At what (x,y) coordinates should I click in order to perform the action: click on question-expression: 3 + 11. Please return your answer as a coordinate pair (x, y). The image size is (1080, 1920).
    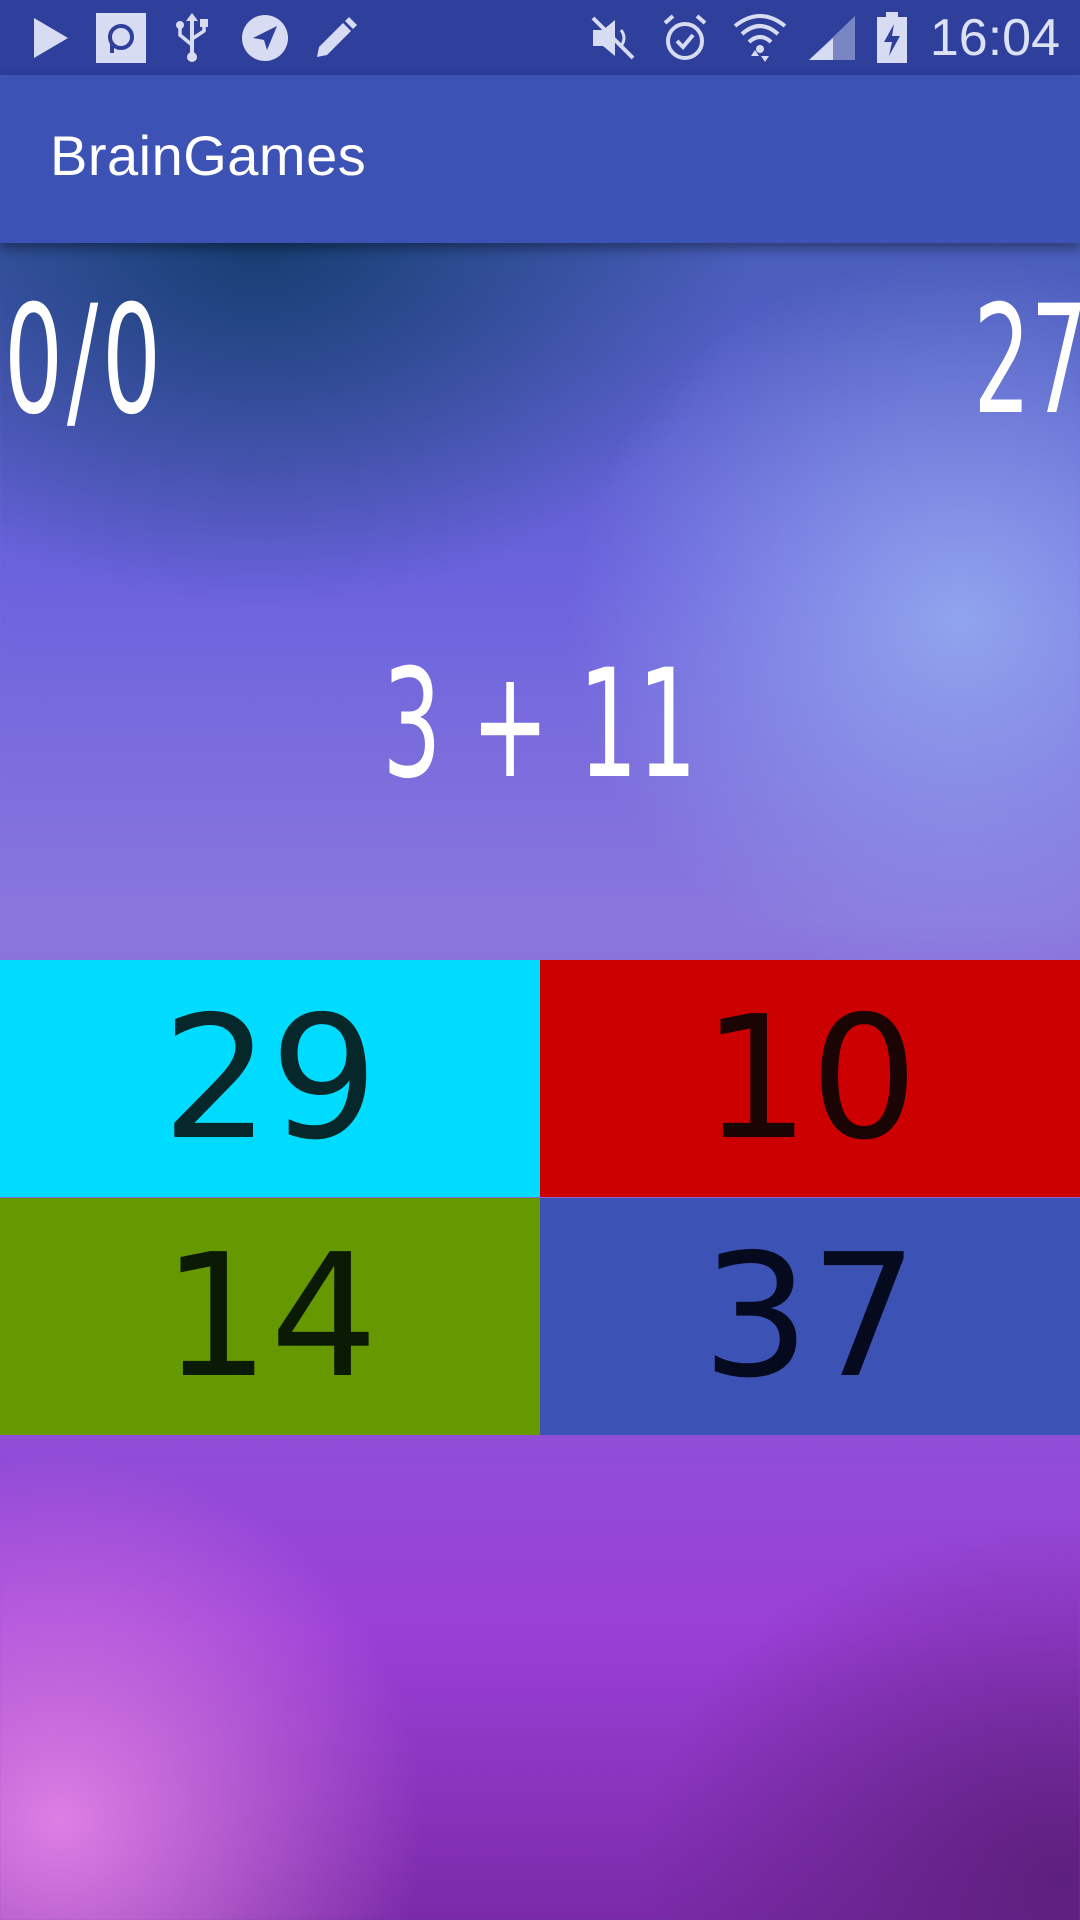
    Looking at the image, I should click on (540, 725).